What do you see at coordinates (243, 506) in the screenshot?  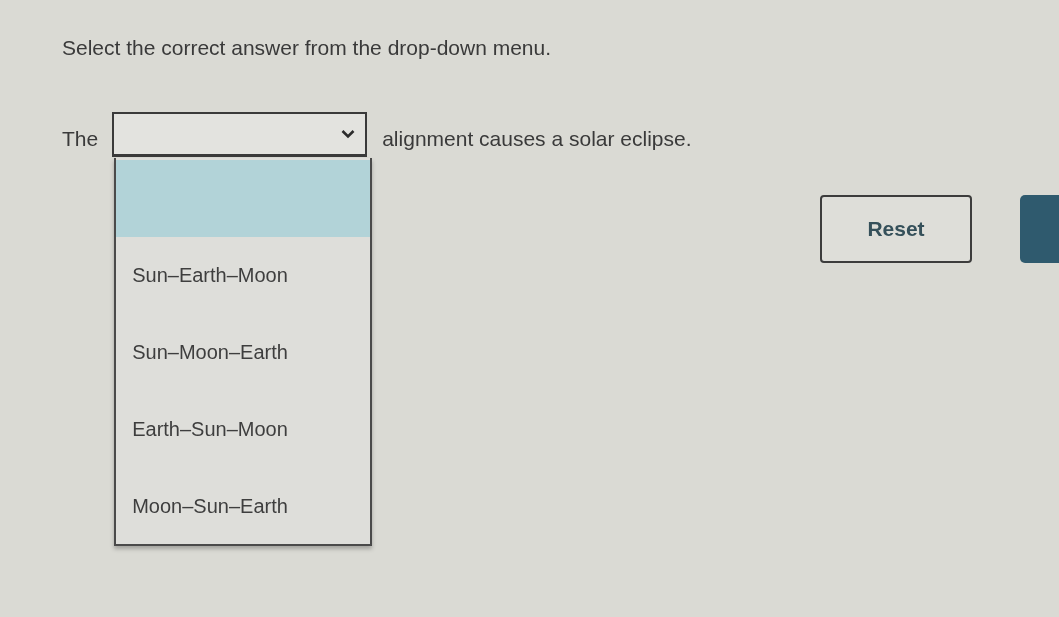 I see `dropdown-option: Moon–Sun–Earth` at bounding box center [243, 506].